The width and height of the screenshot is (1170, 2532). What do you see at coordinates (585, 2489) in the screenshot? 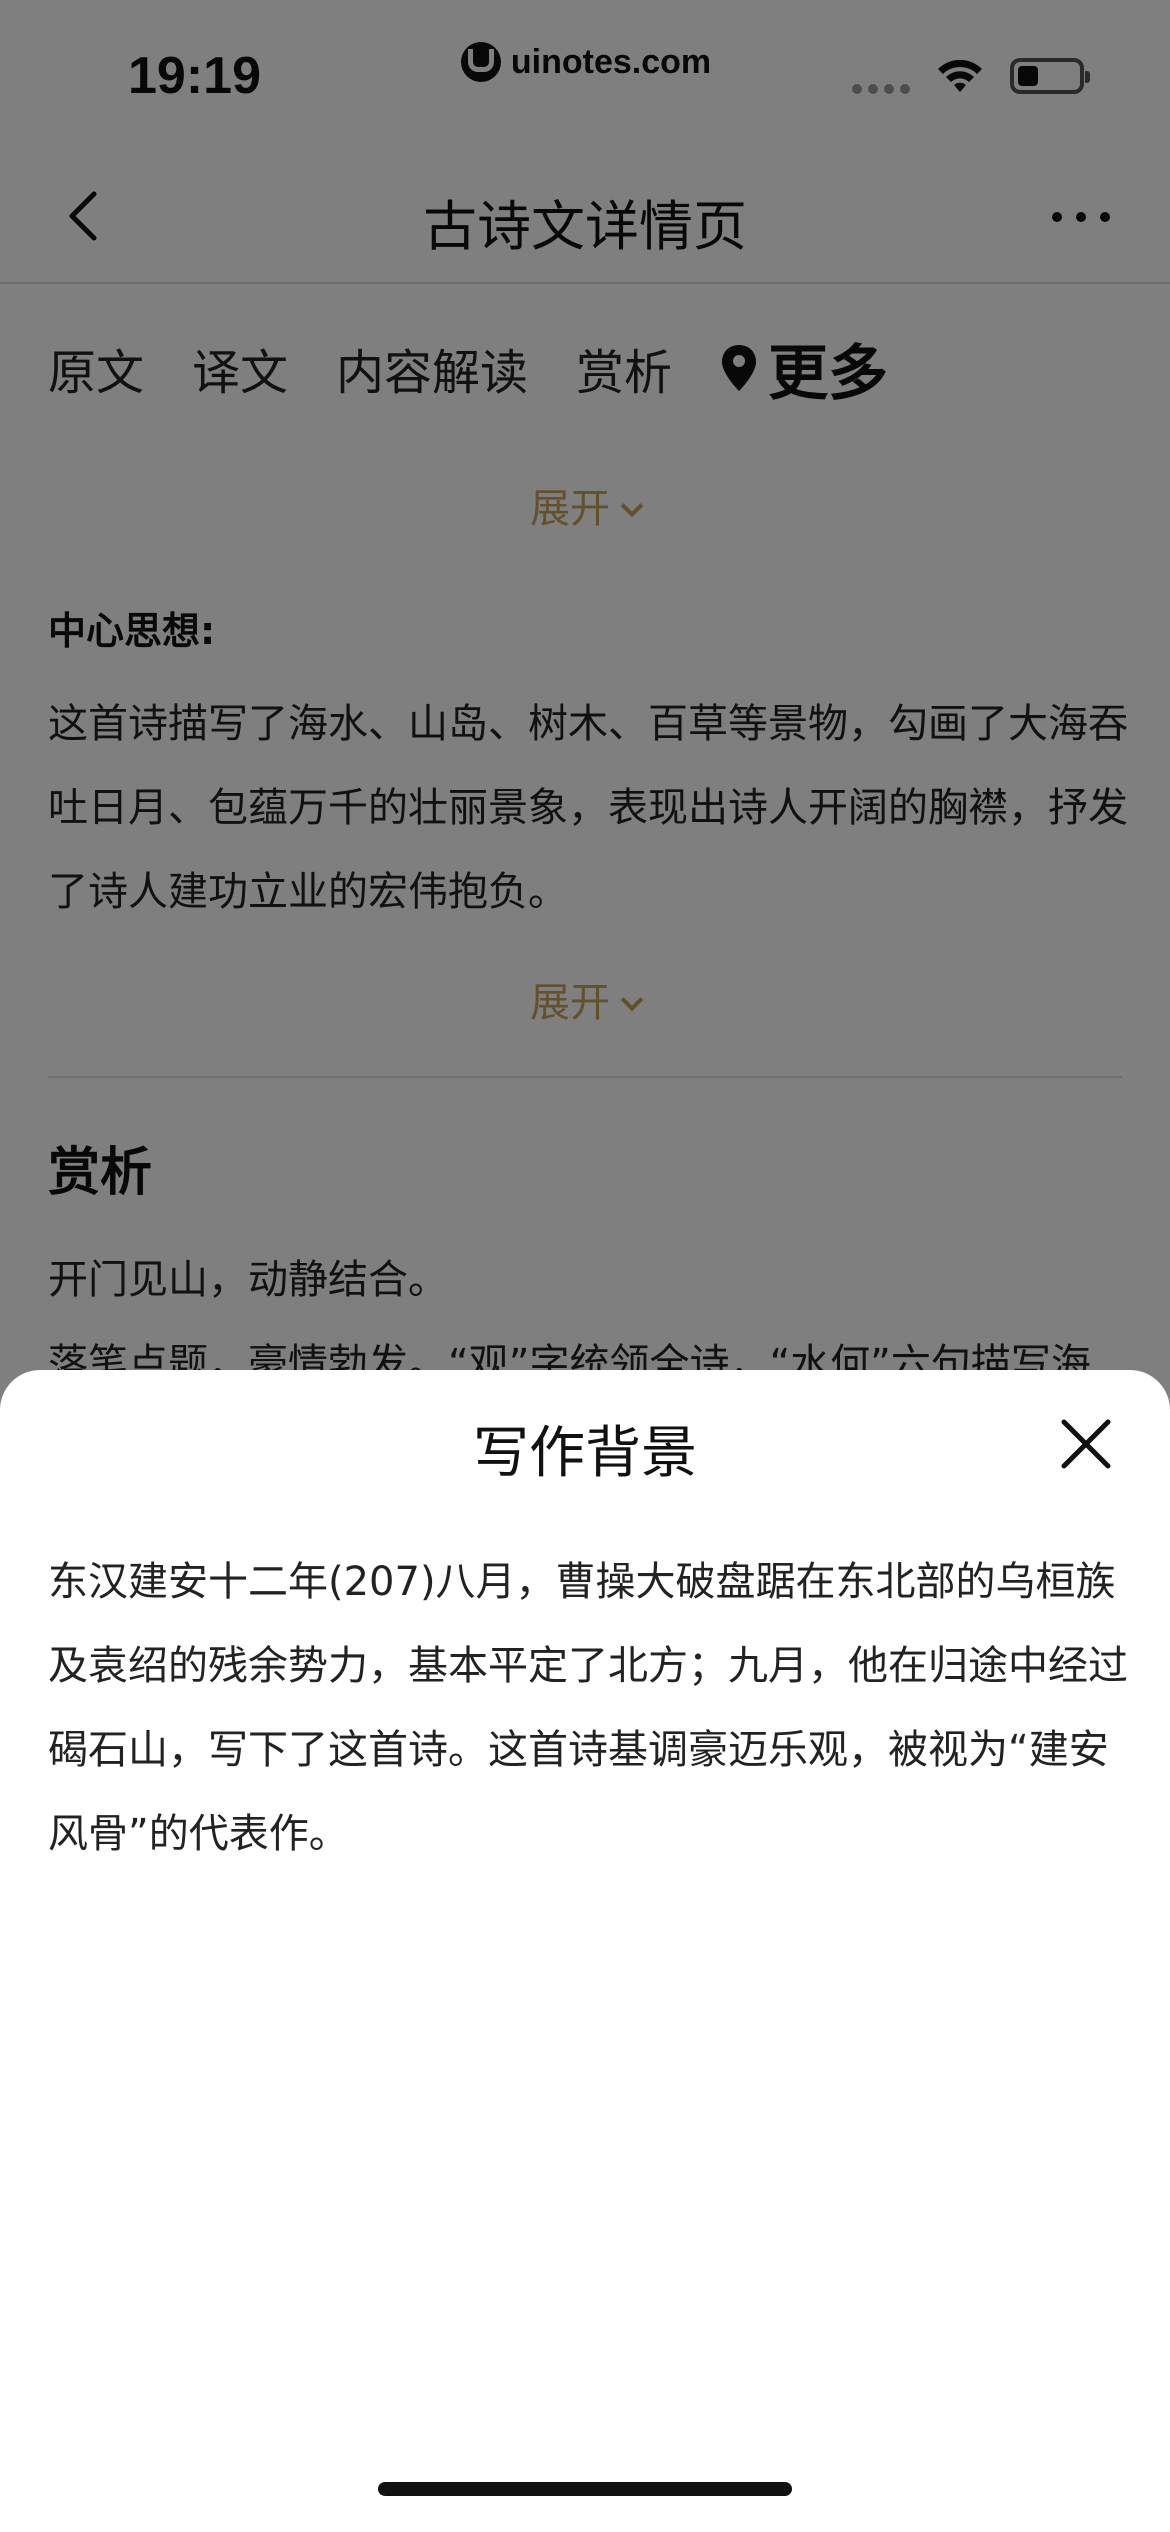
I see `home-indicator` at bounding box center [585, 2489].